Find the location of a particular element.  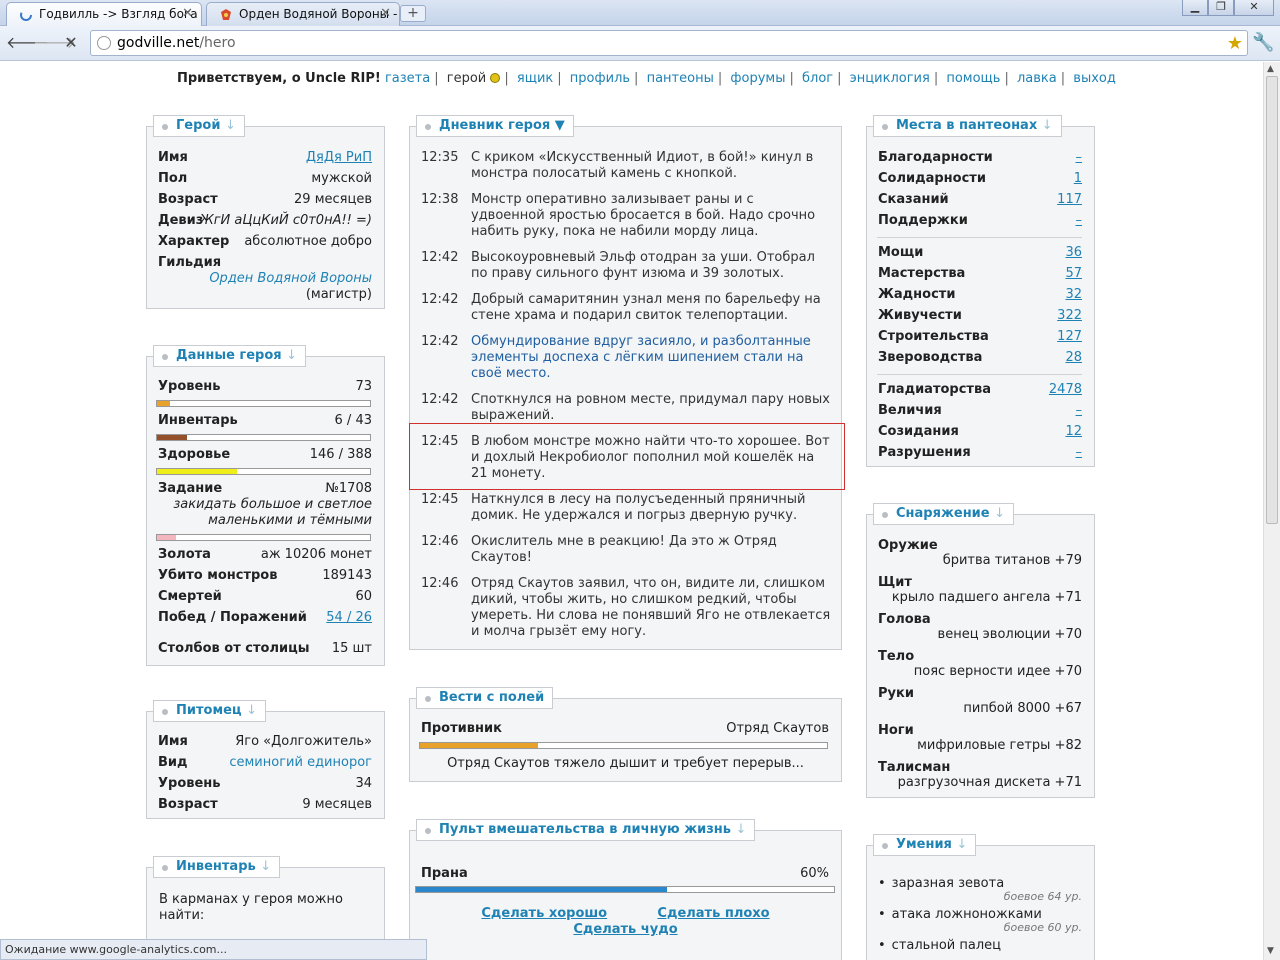

equipment-slot: Руки пипбой 8000 +67 is located at coordinates (980, 701).